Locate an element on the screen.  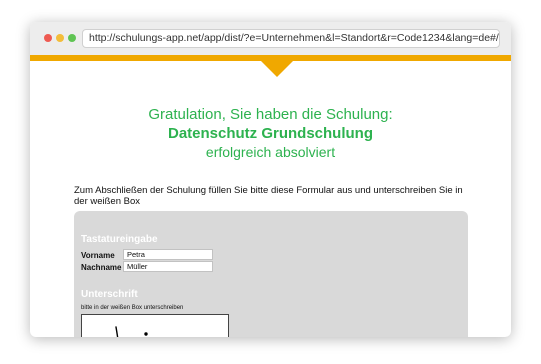
keyboard-section-title: Tastatureingabe is located at coordinates (119, 239).